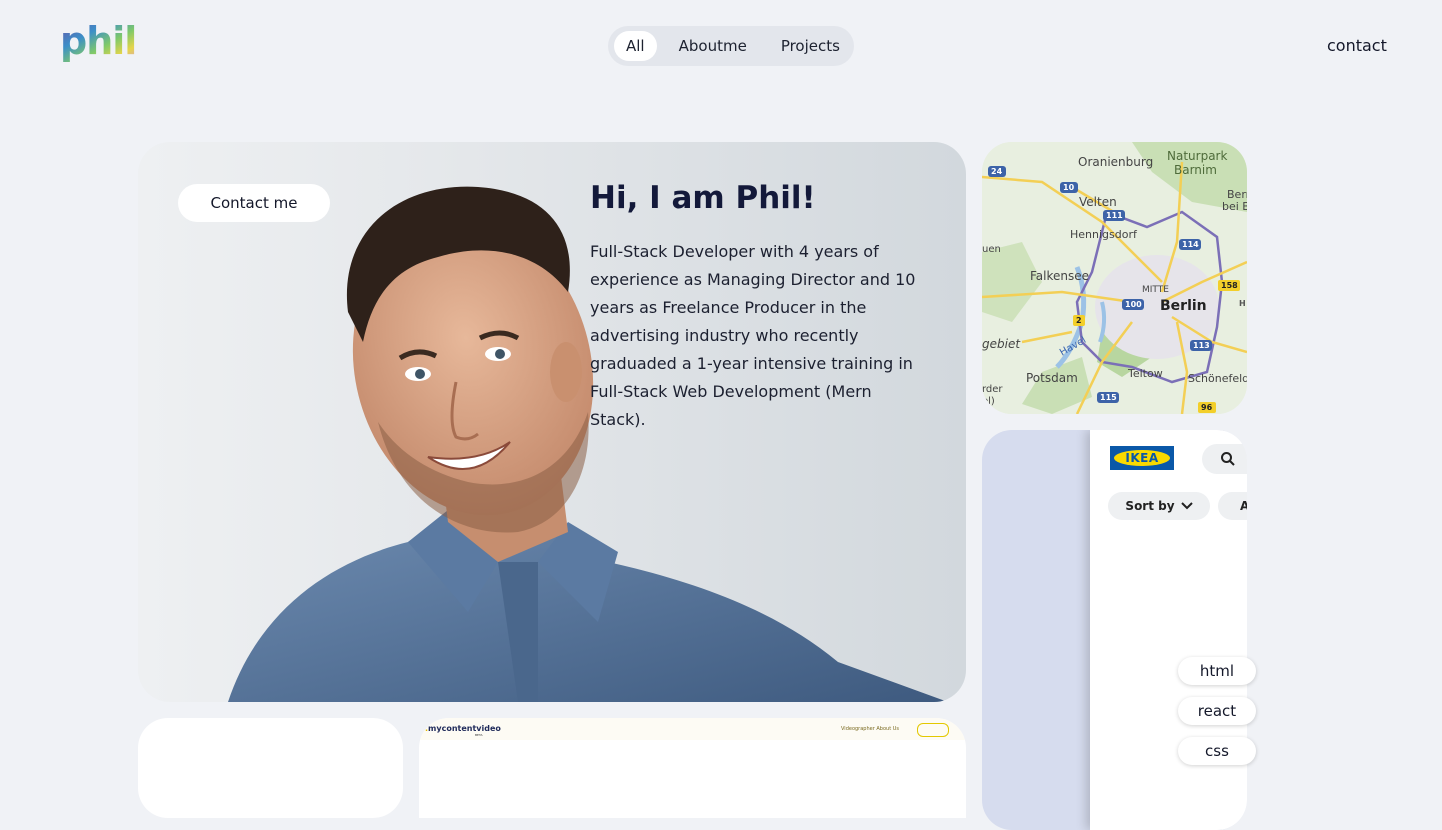  Describe the element at coordinates (463, 728) in the screenshot. I see `mcv-logo: .mycontentvideo` at that location.